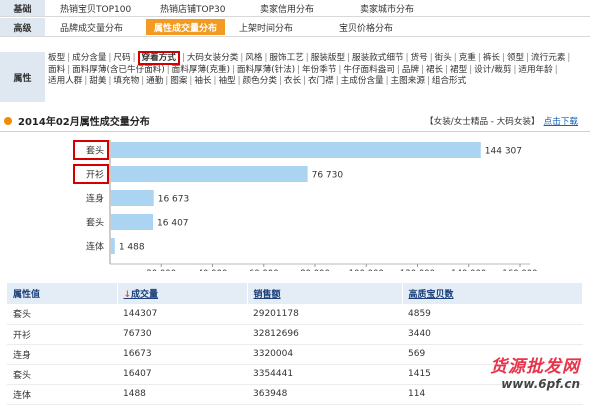 Image resolution: width=590 pixels, height=409 pixels. What do you see at coordinates (97, 81) in the screenshot?
I see `attribute-item: 甜美` at bounding box center [97, 81].